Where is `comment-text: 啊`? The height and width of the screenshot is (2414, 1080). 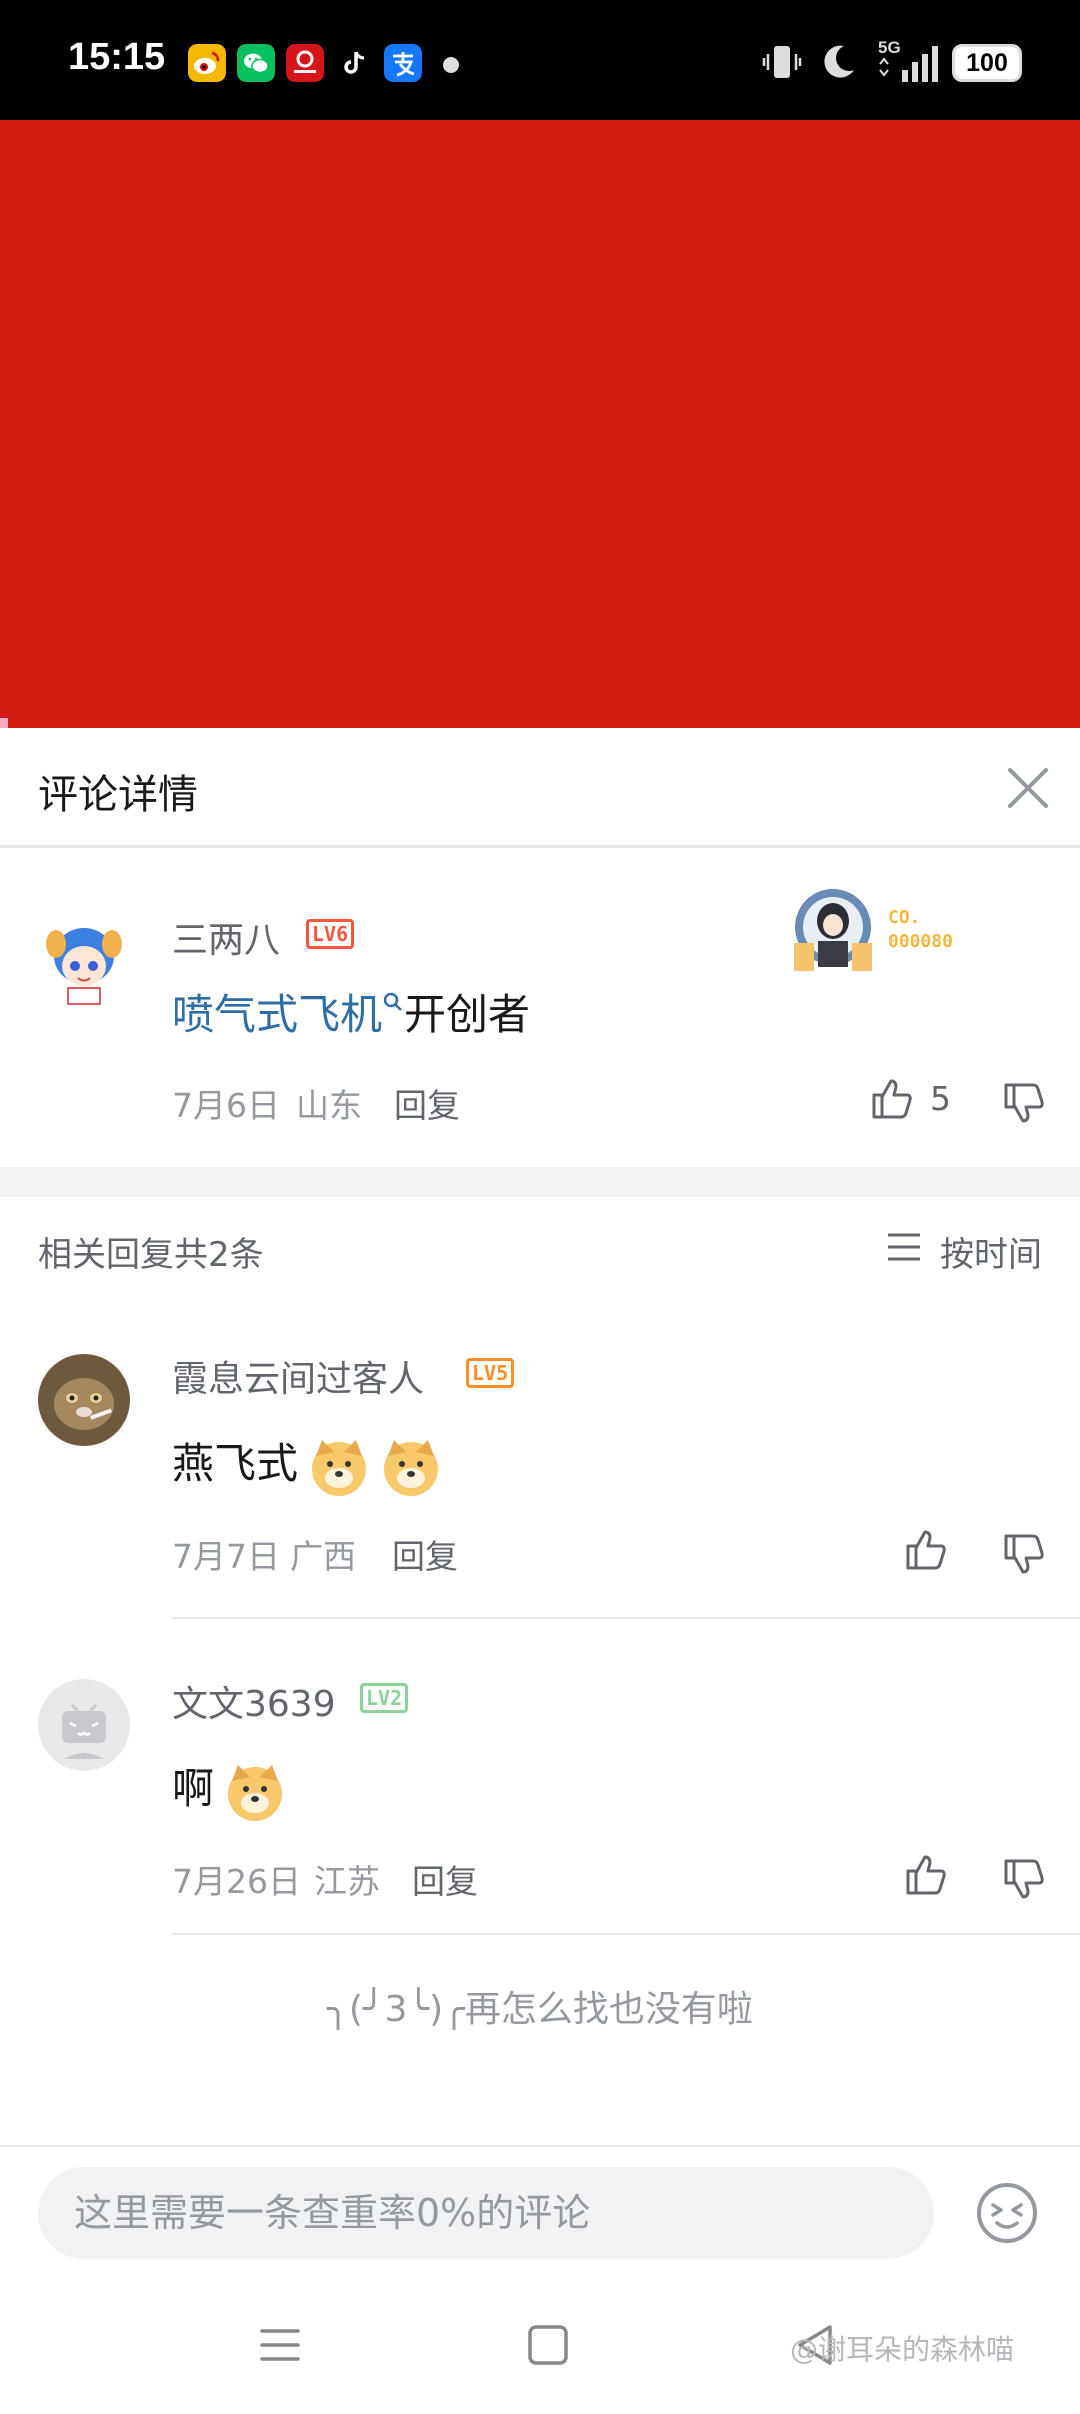 comment-text: 啊 is located at coordinates (229, 1789).